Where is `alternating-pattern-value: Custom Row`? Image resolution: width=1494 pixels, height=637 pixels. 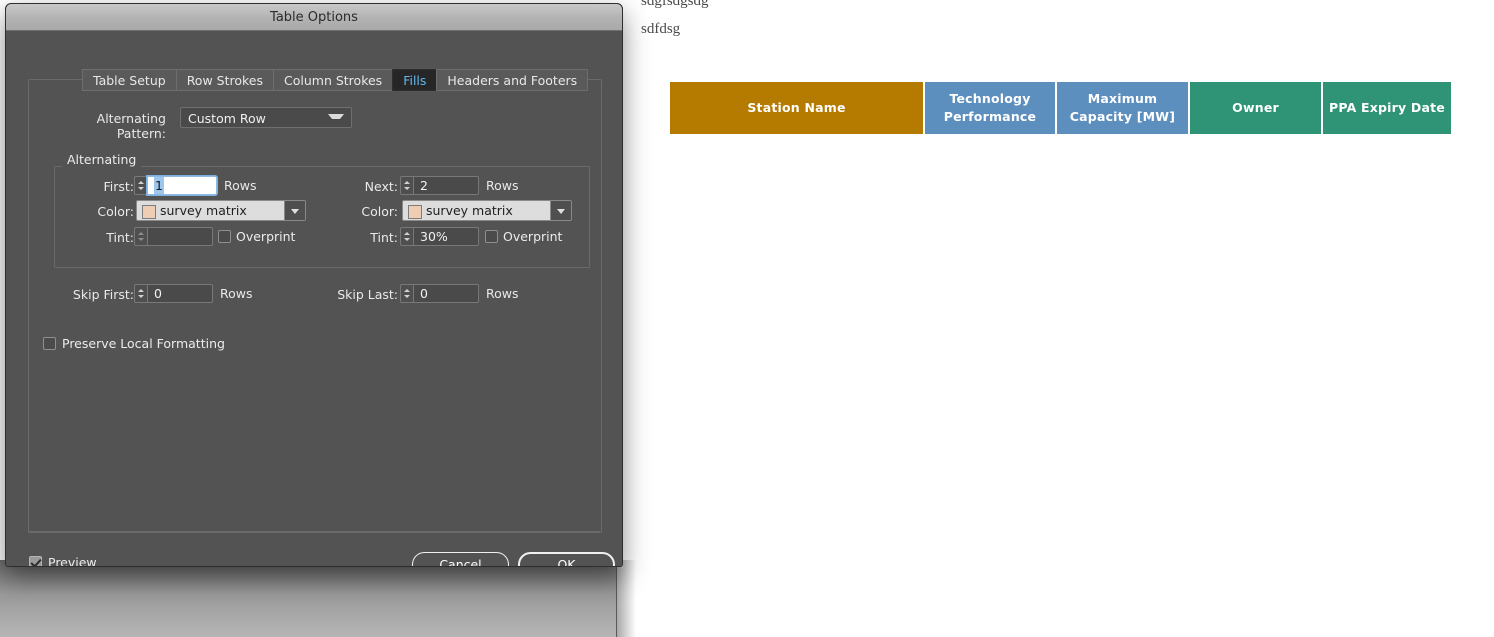 alternating-pattern-value: Custom Row is located at coordinates (227, 118).